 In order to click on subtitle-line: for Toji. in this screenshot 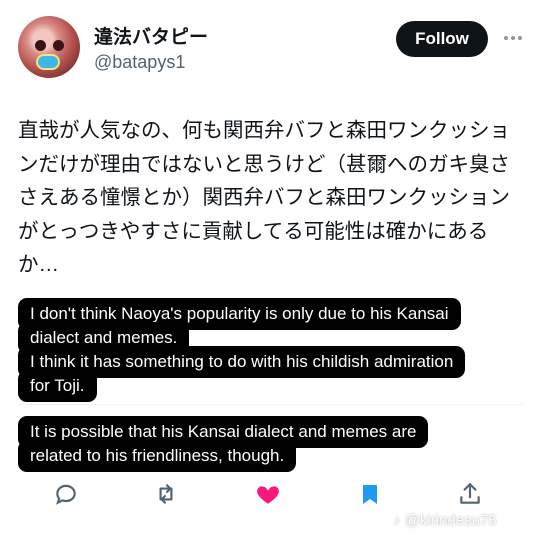, I will do `click(57, 386)`.